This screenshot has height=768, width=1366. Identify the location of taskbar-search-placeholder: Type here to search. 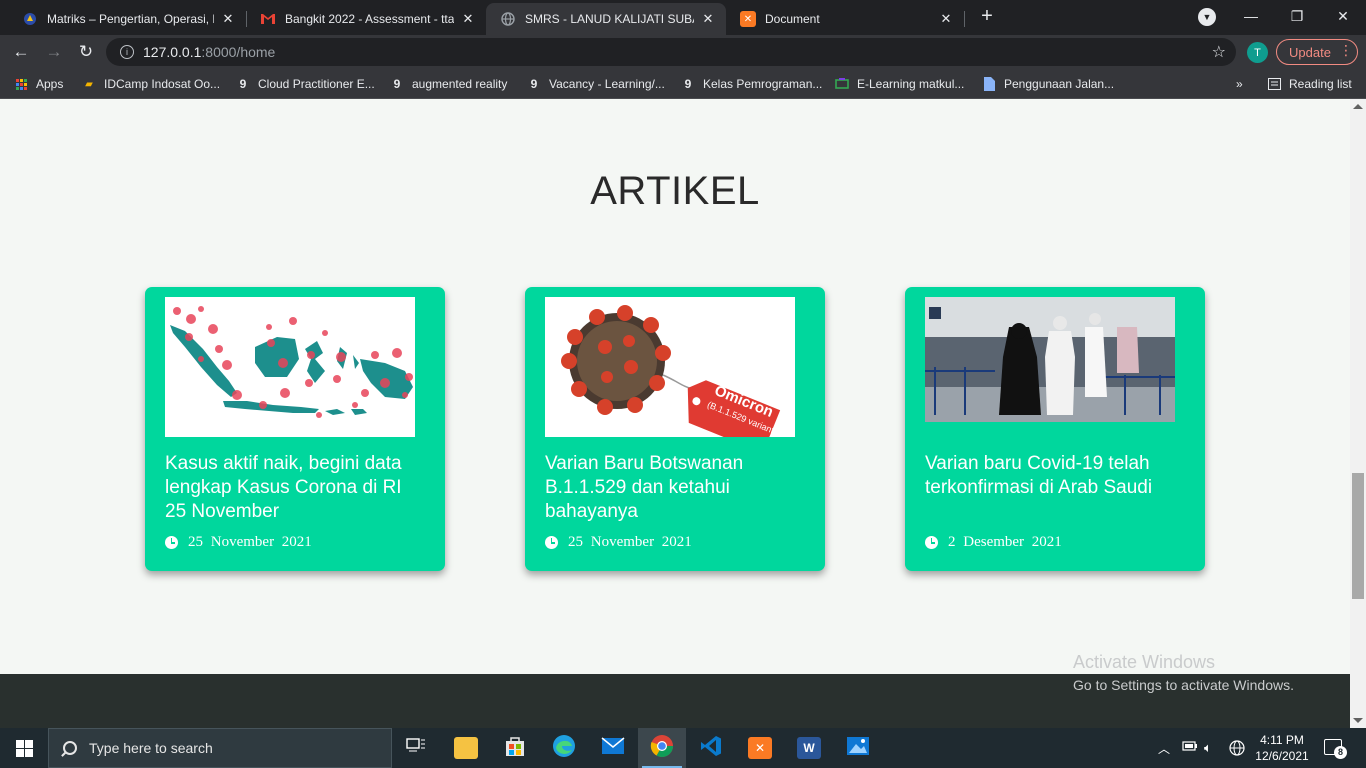
(151, 748).